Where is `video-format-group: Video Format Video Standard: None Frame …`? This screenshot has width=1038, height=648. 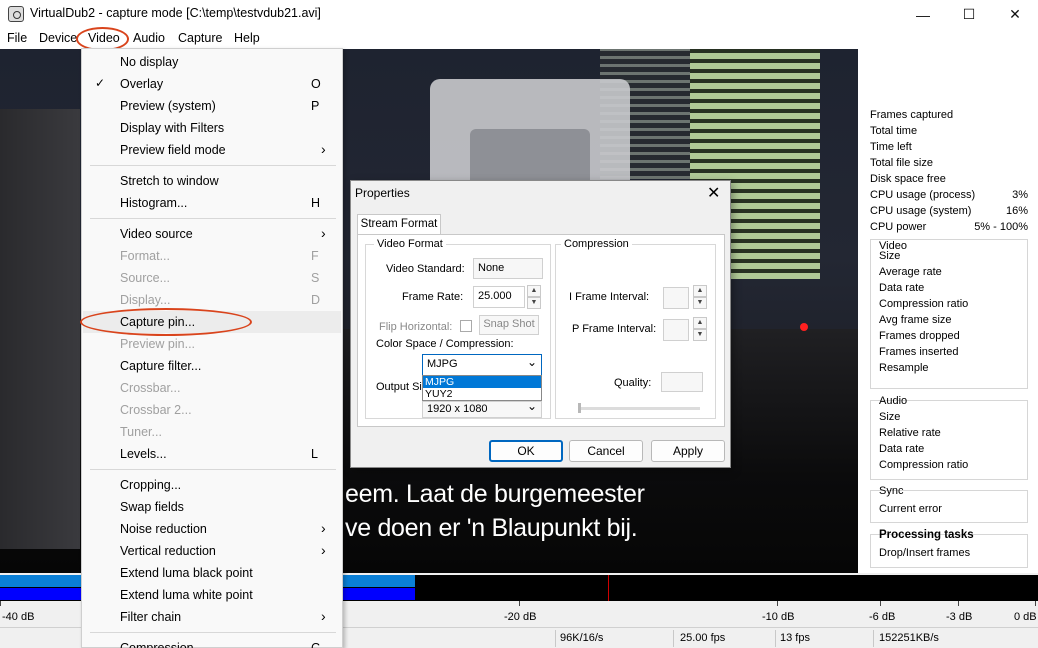
video-format-group: Video Format Video Standard: None Frame … is located at coordinates (458, 328).